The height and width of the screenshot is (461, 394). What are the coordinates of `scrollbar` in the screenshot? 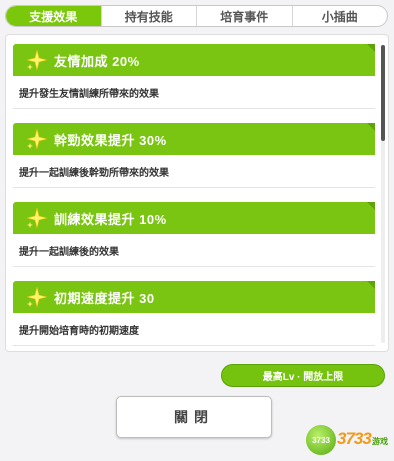 It's located at (383, 194).